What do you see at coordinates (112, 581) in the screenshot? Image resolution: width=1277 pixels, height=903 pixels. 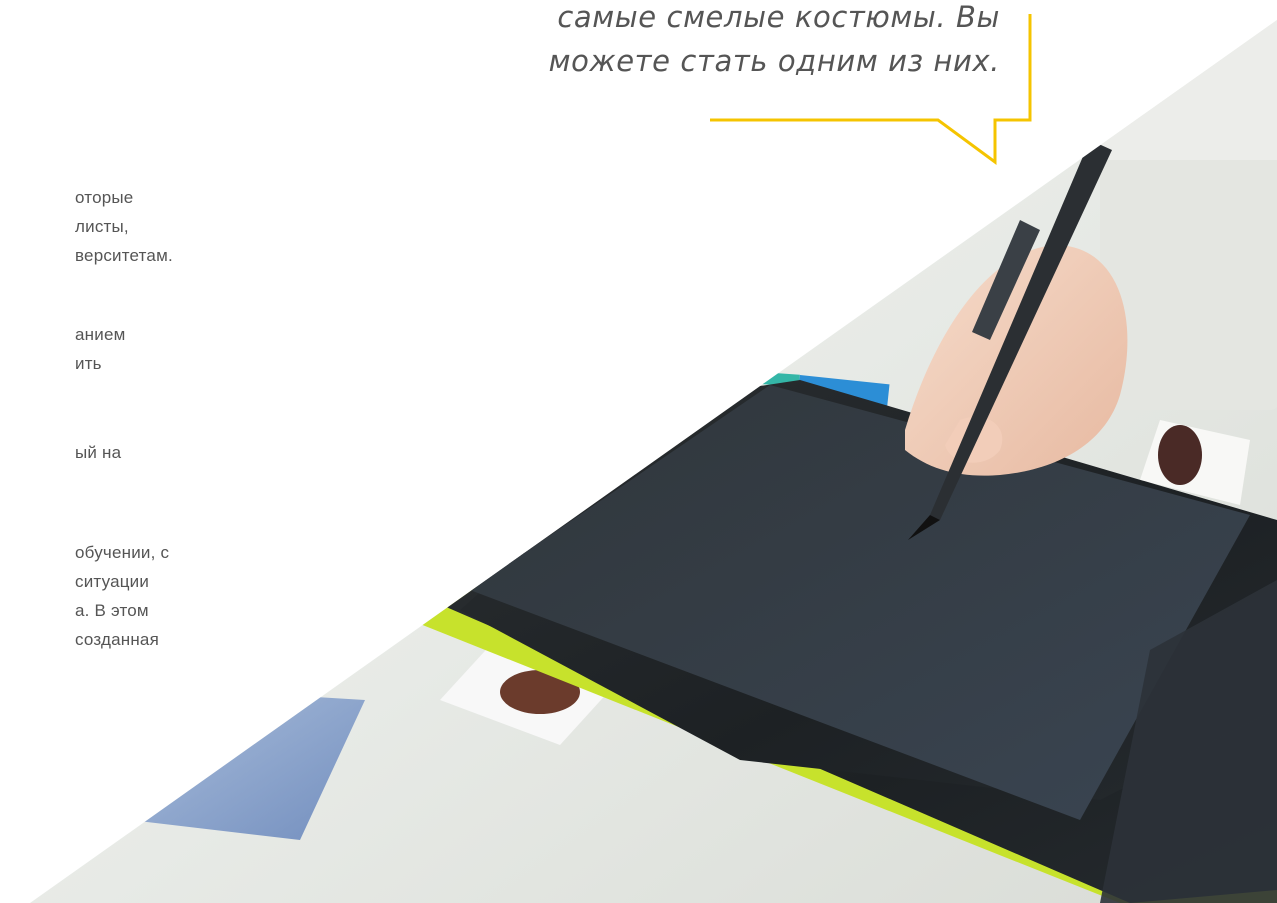 I see `paragraph-line: ситуации` at bounding box center [112, 581].